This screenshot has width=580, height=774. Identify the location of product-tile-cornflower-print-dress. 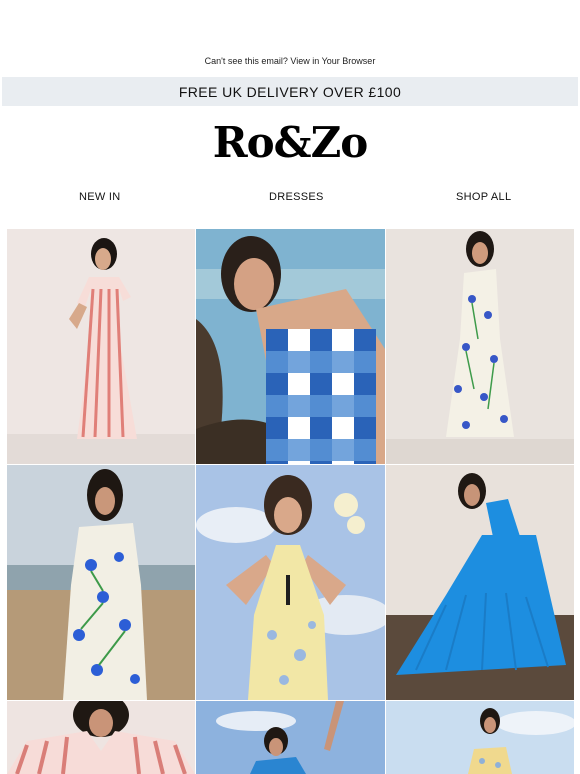
(480, 346).